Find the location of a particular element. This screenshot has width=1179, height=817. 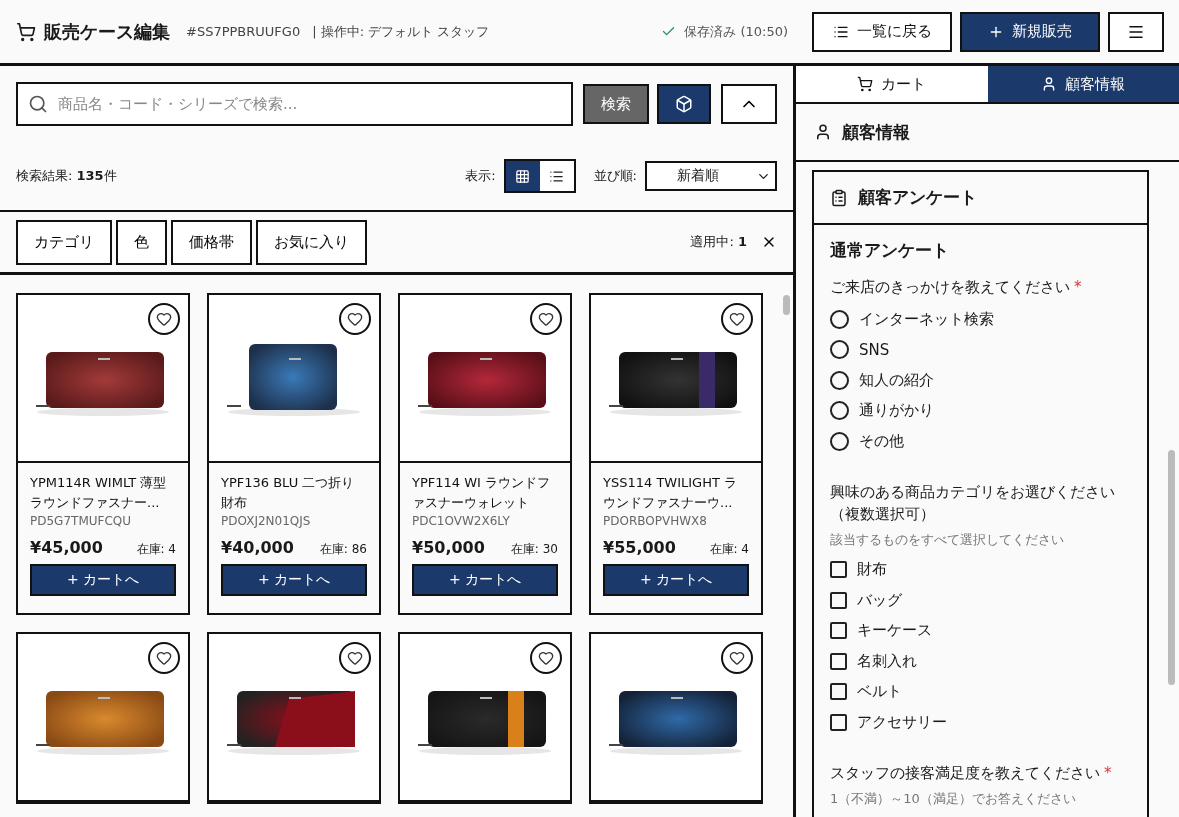

option-label: ベルト is located at coordinates (879, 692).